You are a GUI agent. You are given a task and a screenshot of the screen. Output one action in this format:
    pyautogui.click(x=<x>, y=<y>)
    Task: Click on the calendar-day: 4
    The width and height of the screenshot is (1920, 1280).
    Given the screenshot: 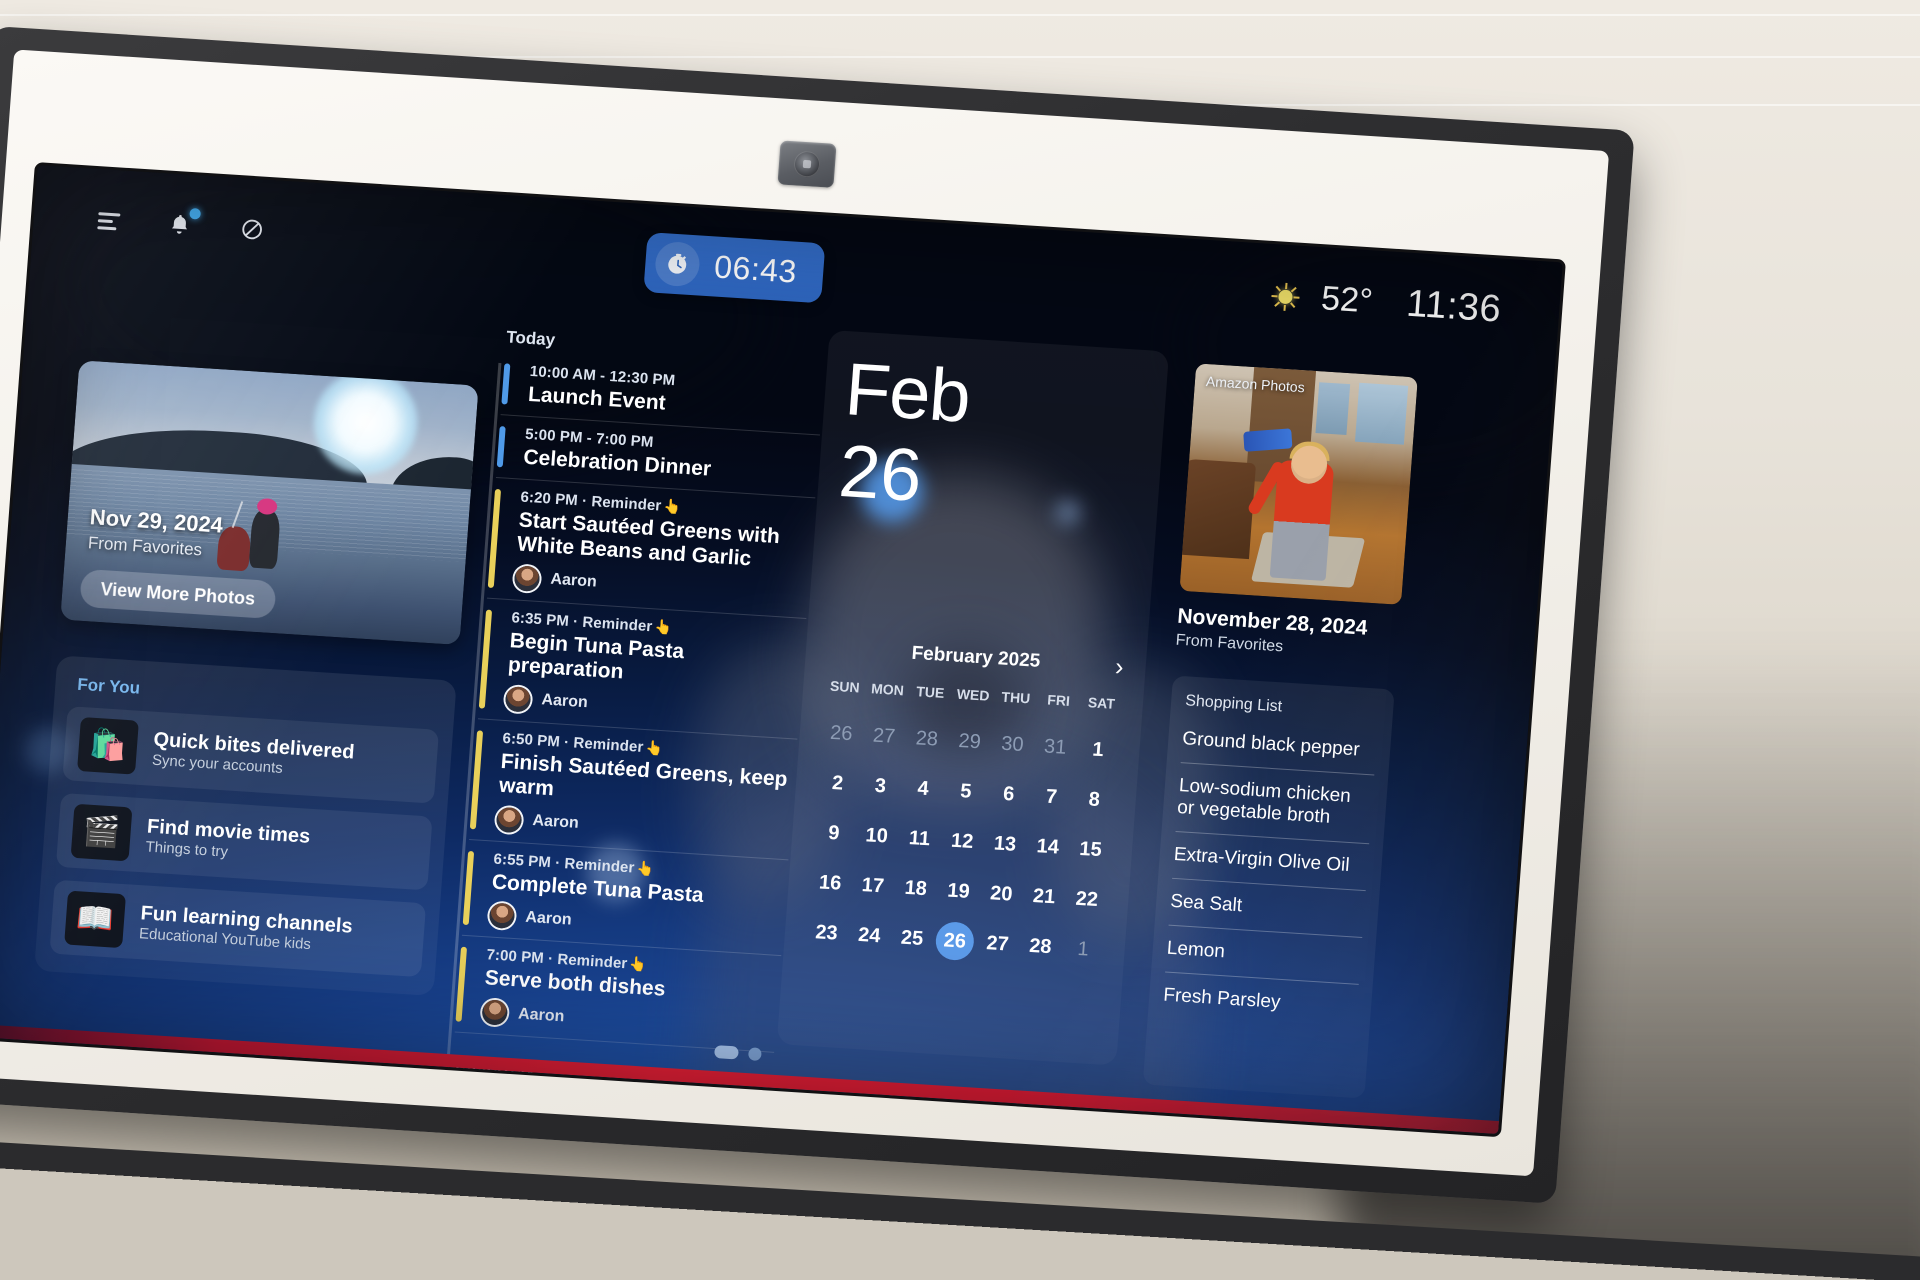 What is the action you would take?
    pyautogui.click(x=923, y=789)
    